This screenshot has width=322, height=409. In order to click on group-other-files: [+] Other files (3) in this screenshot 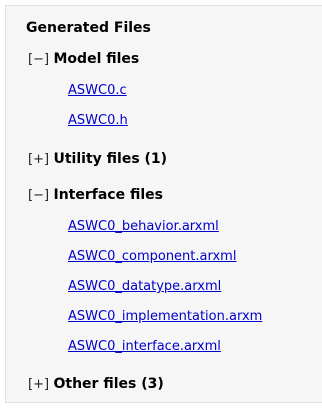, I will do `click(96, 384)`.